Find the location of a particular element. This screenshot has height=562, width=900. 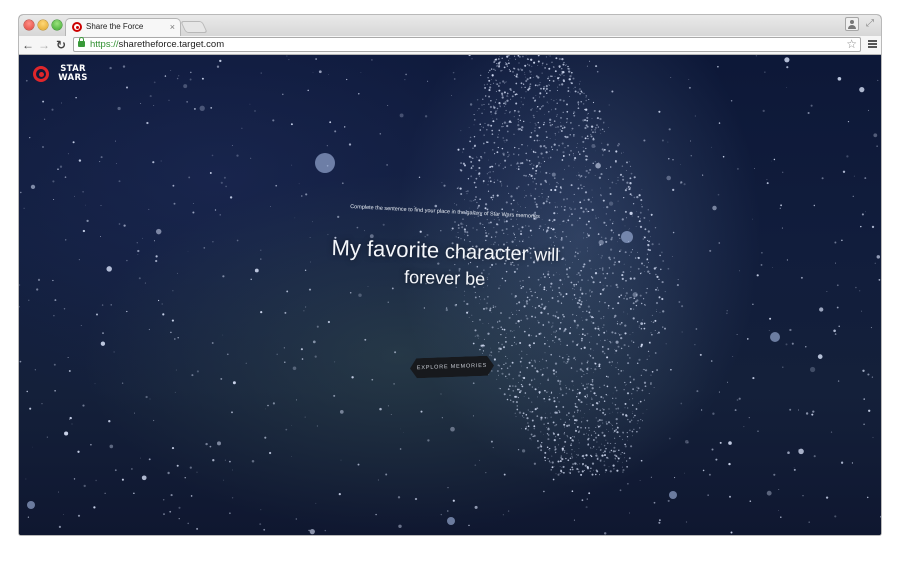

headline-part-3: will is located at coordinates (546, 254).